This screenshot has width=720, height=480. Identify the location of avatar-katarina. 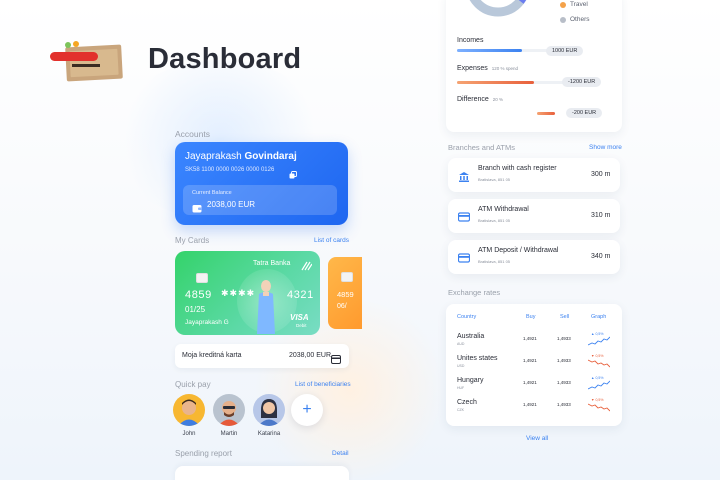
(269, 410).